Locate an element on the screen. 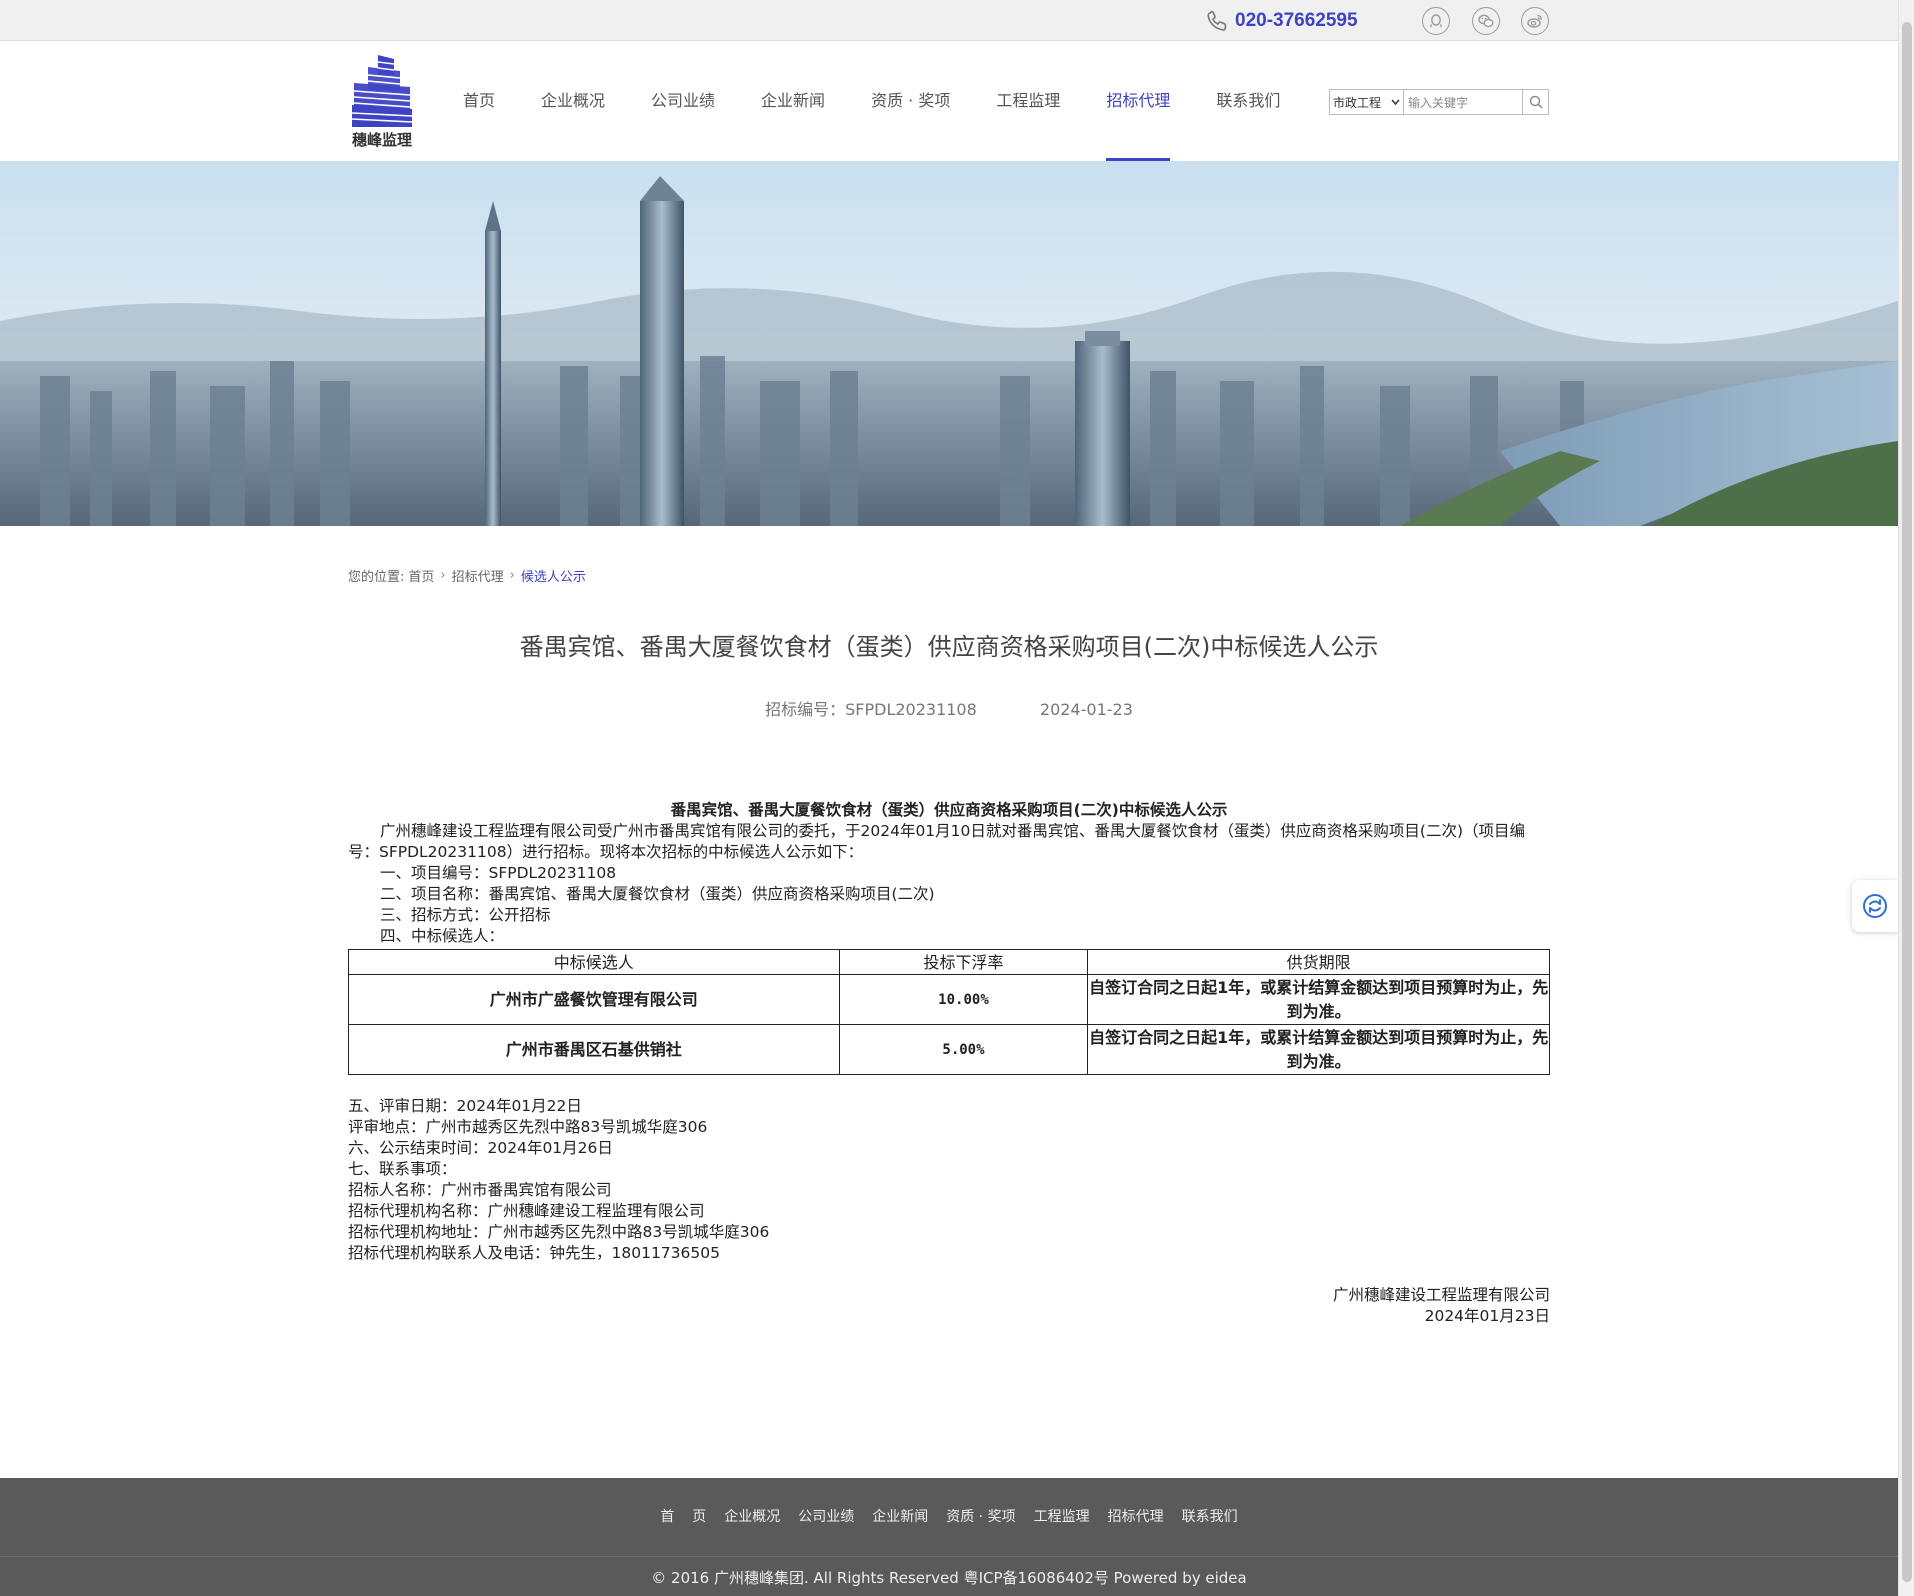 This screenshot has width=1914, height=1596. footer-link-performance: 公司业绩 is located at coordinates (826, 1516).